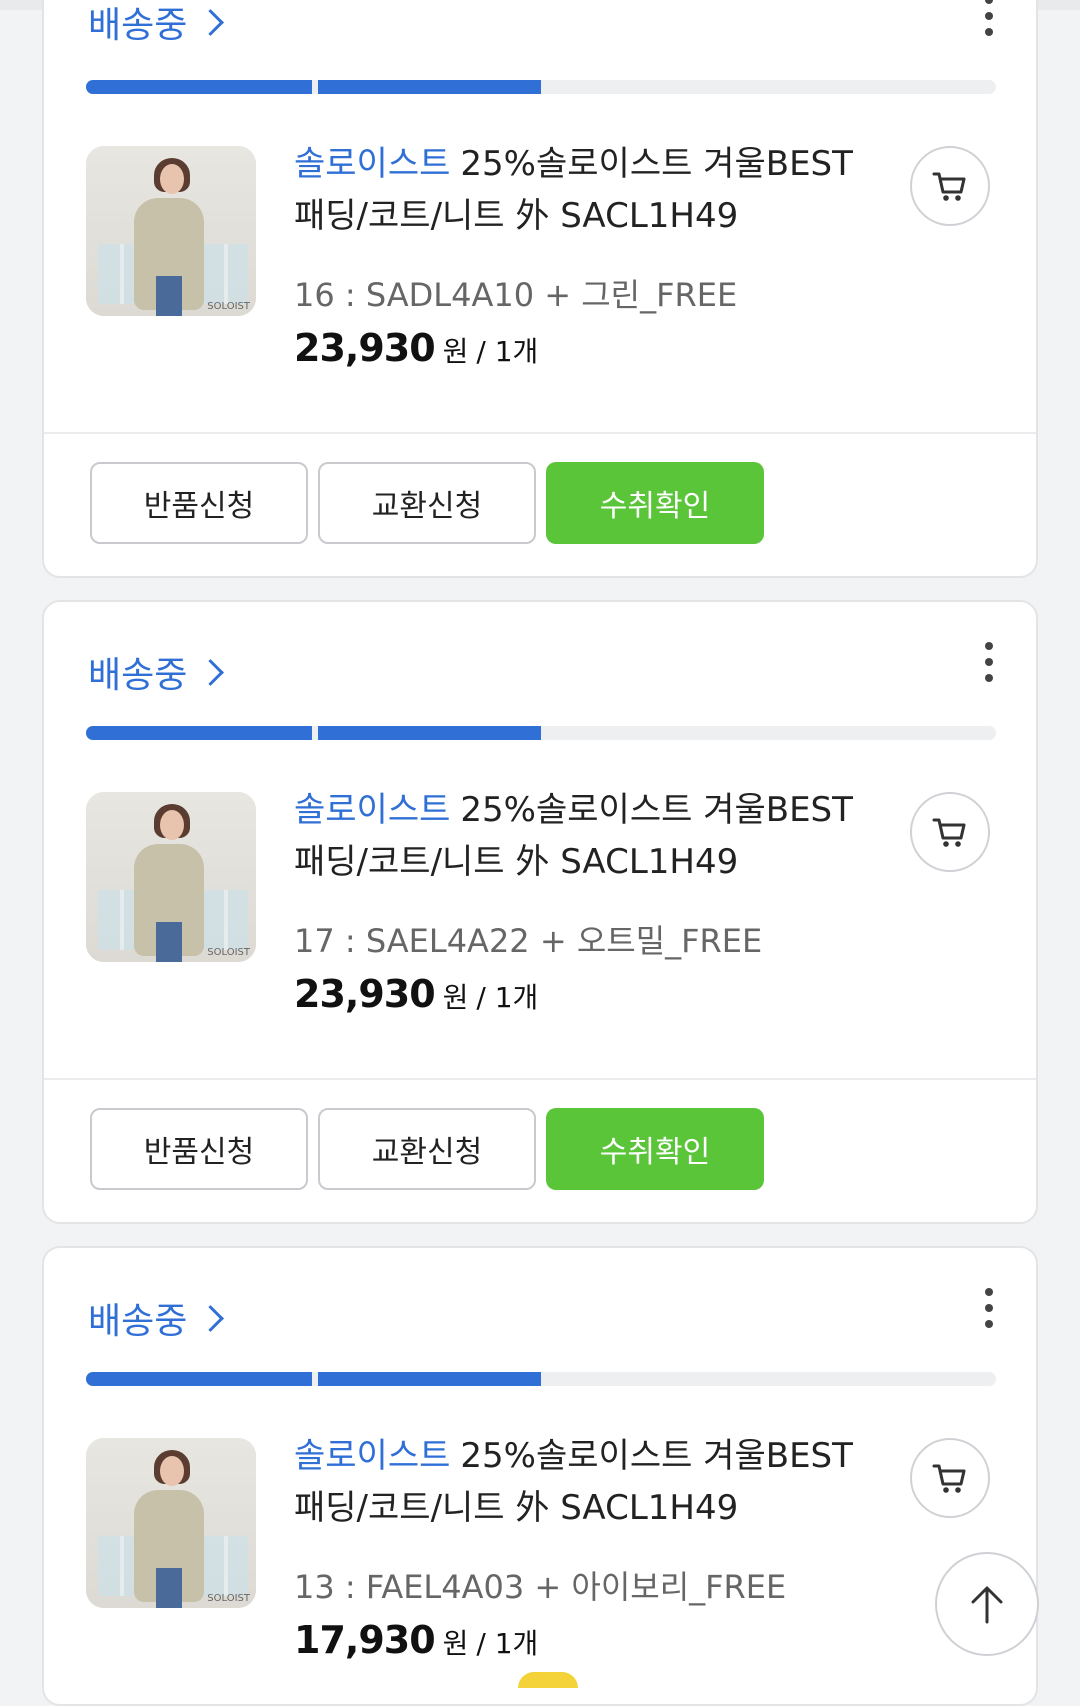 This screenshot has width=1080, height=1706. Describe the element at coordinates (548, 1680) in the screenshot. I see `floating-badge-partial` at that location.